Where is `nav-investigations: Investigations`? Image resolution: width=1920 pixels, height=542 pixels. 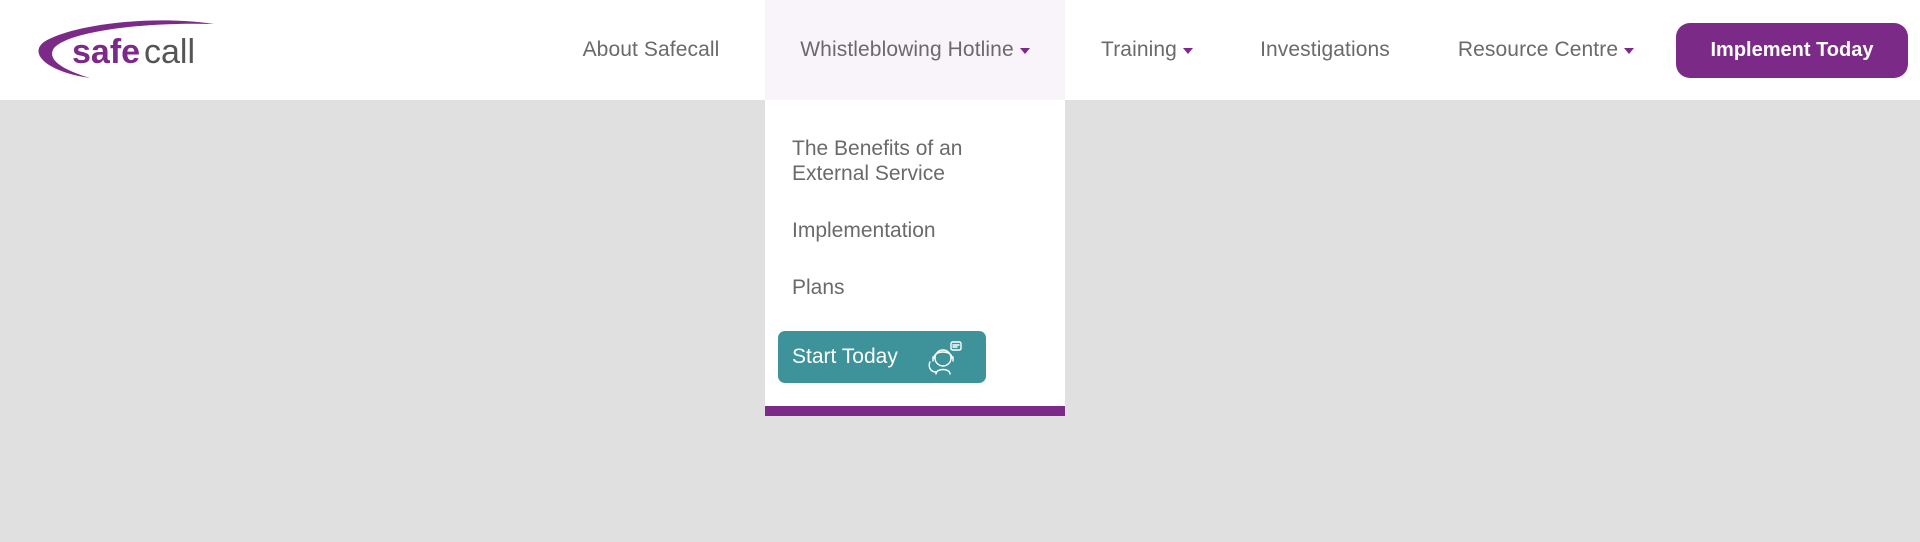
nav-investigations: Investigations is located at coordinates (1325, 50).